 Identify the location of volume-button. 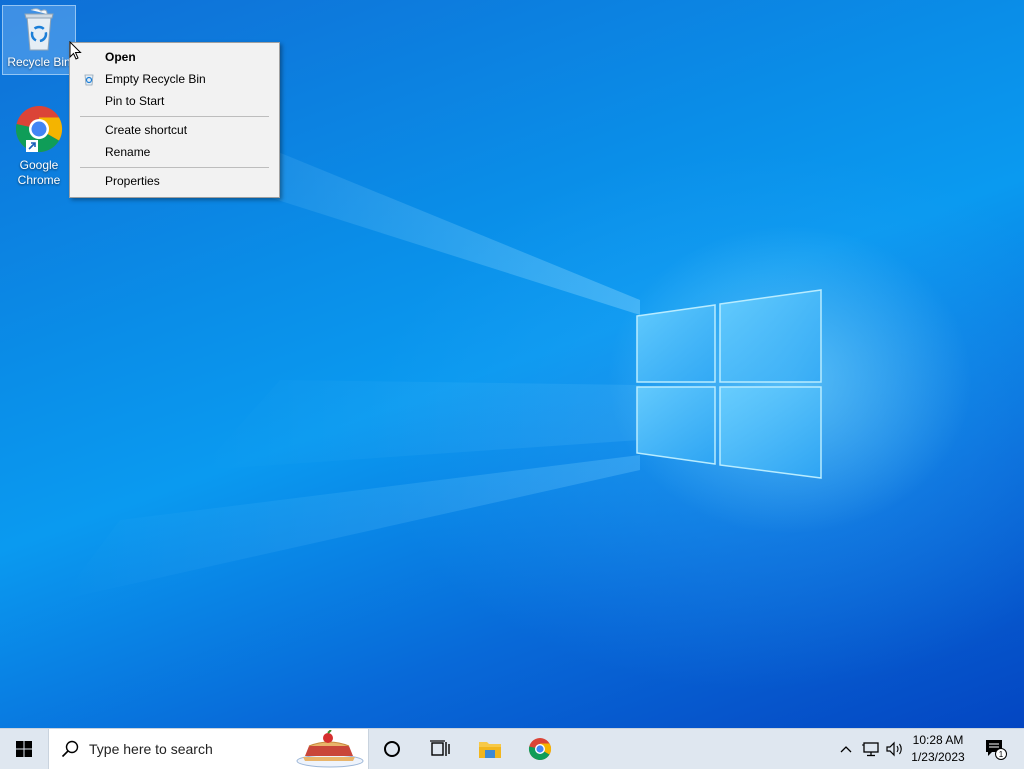
(895, 749).